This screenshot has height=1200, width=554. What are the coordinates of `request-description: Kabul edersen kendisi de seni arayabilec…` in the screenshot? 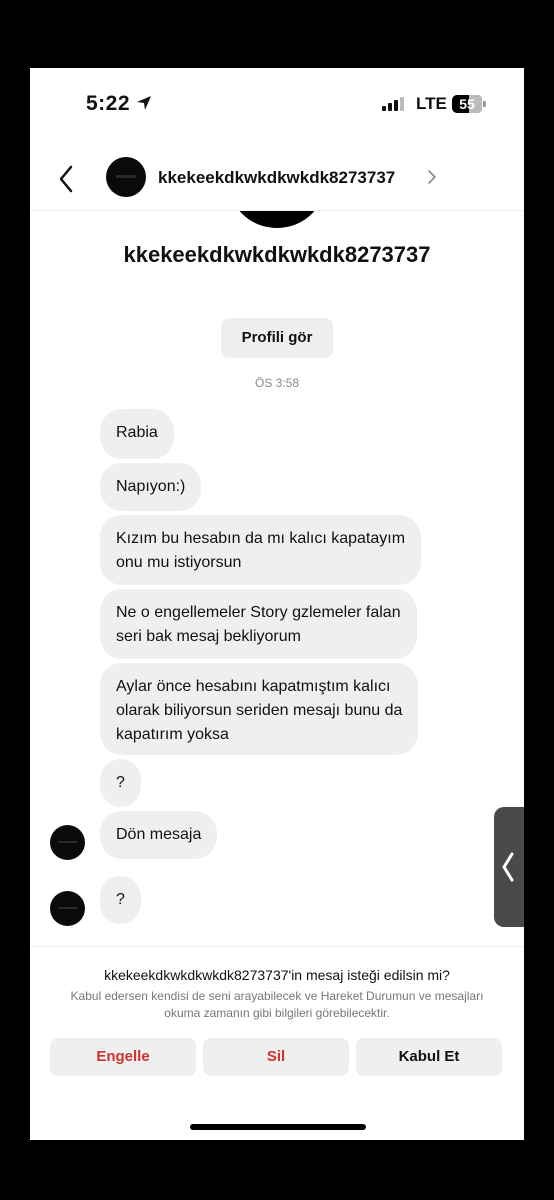 It's located at (277, 1004).